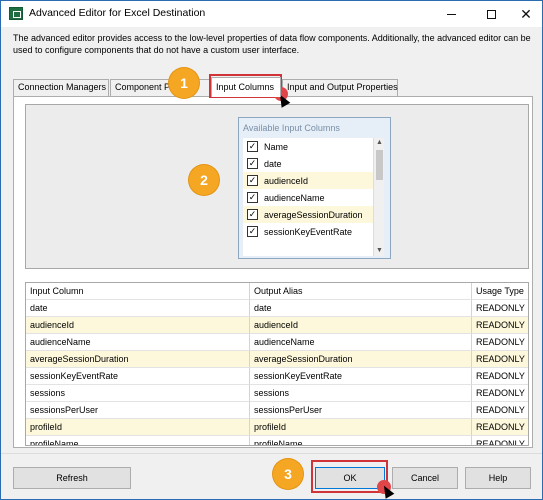 This screenshot has height=500, width=543. I want to click on input-column-cell: sessions, so click(138, 393).